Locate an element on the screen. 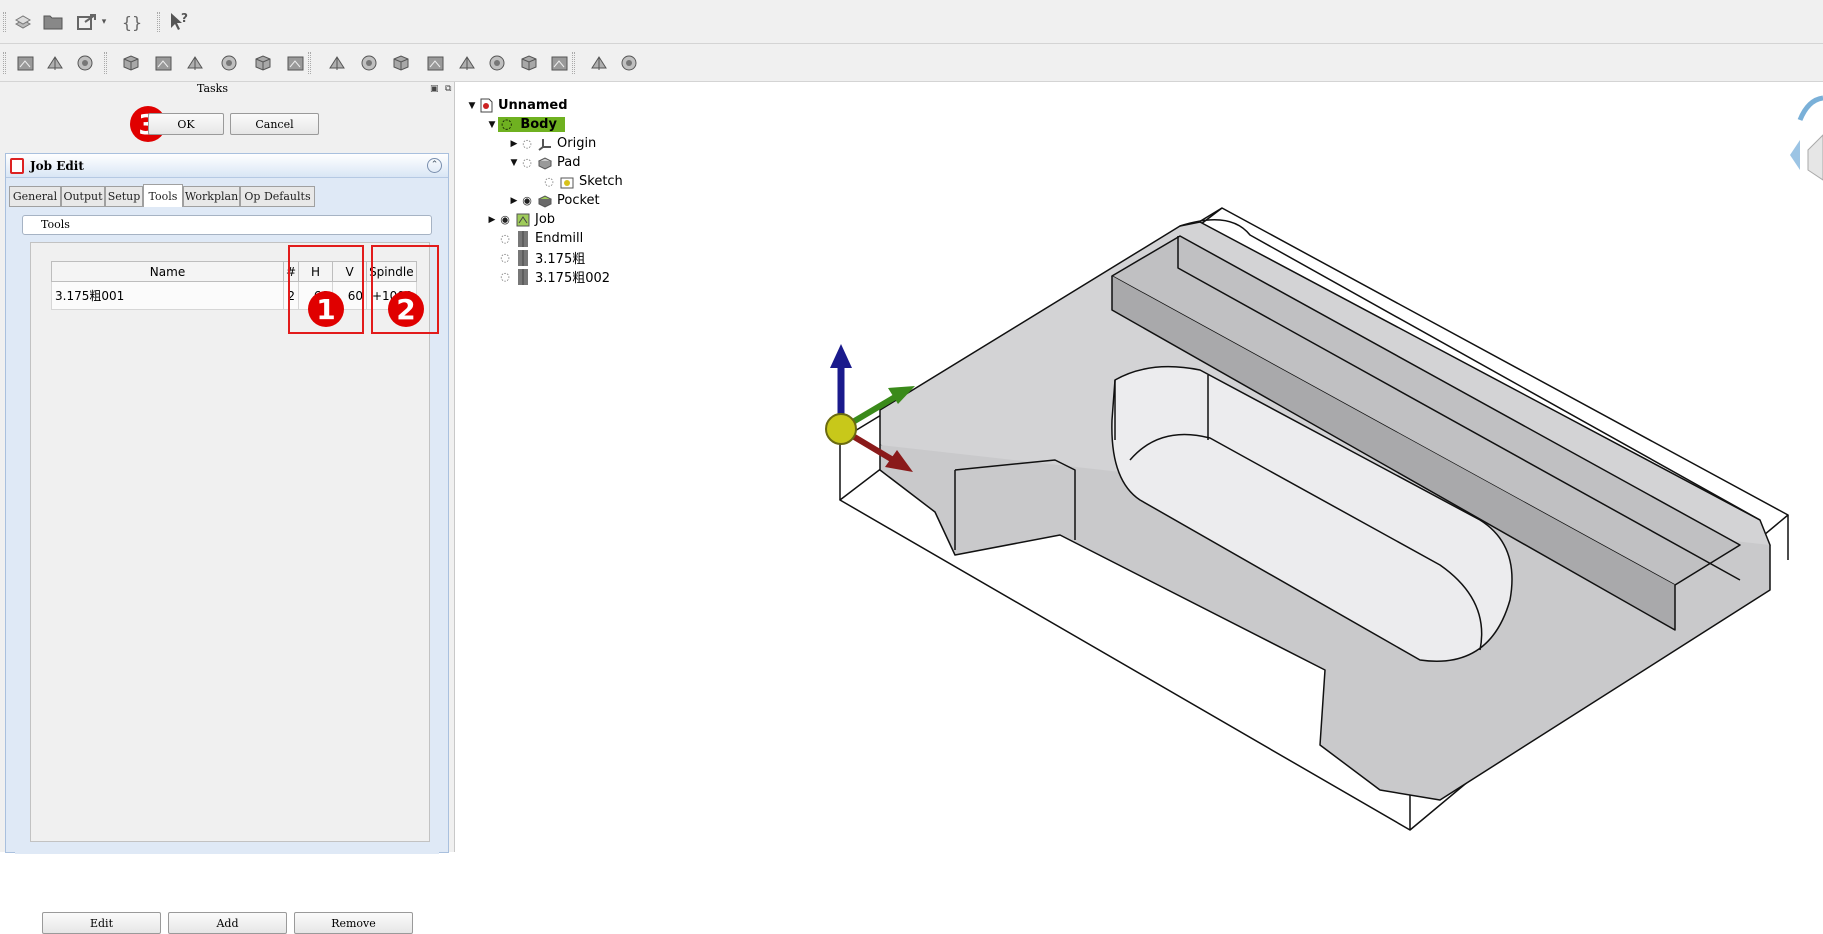 This screenshot has width=1823, height=934. job-tree-icon is located at coordinates (523, 219).